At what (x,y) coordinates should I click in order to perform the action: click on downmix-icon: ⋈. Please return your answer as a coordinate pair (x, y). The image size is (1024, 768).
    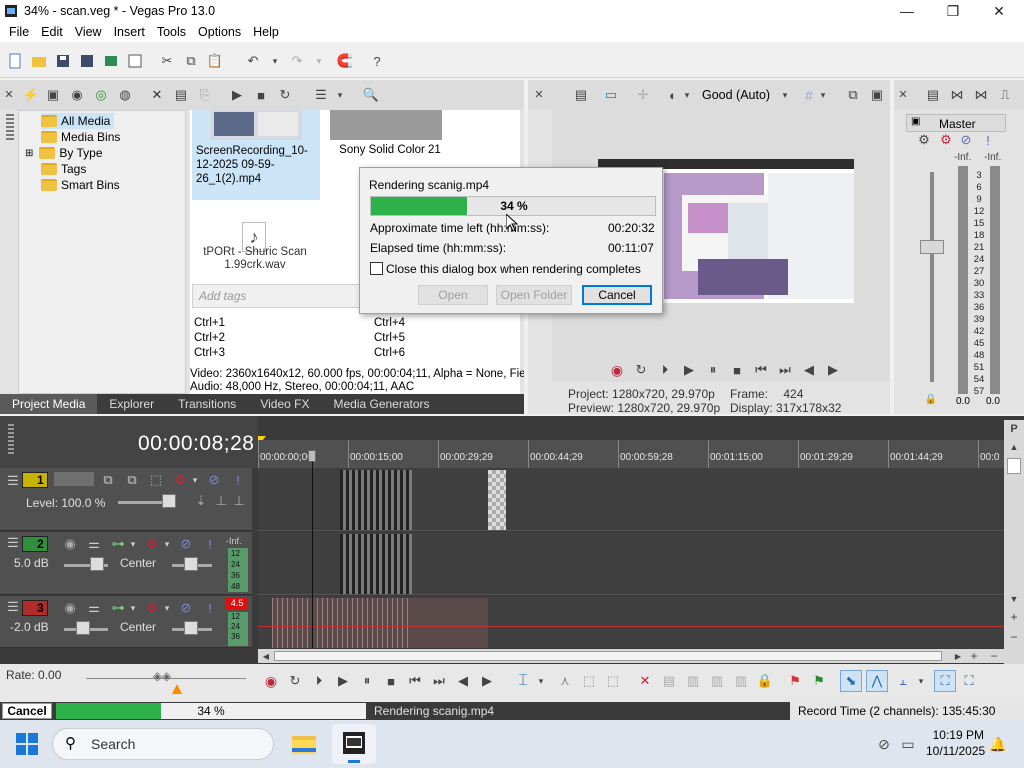
    Looking at the image, I should click on (957, 95).